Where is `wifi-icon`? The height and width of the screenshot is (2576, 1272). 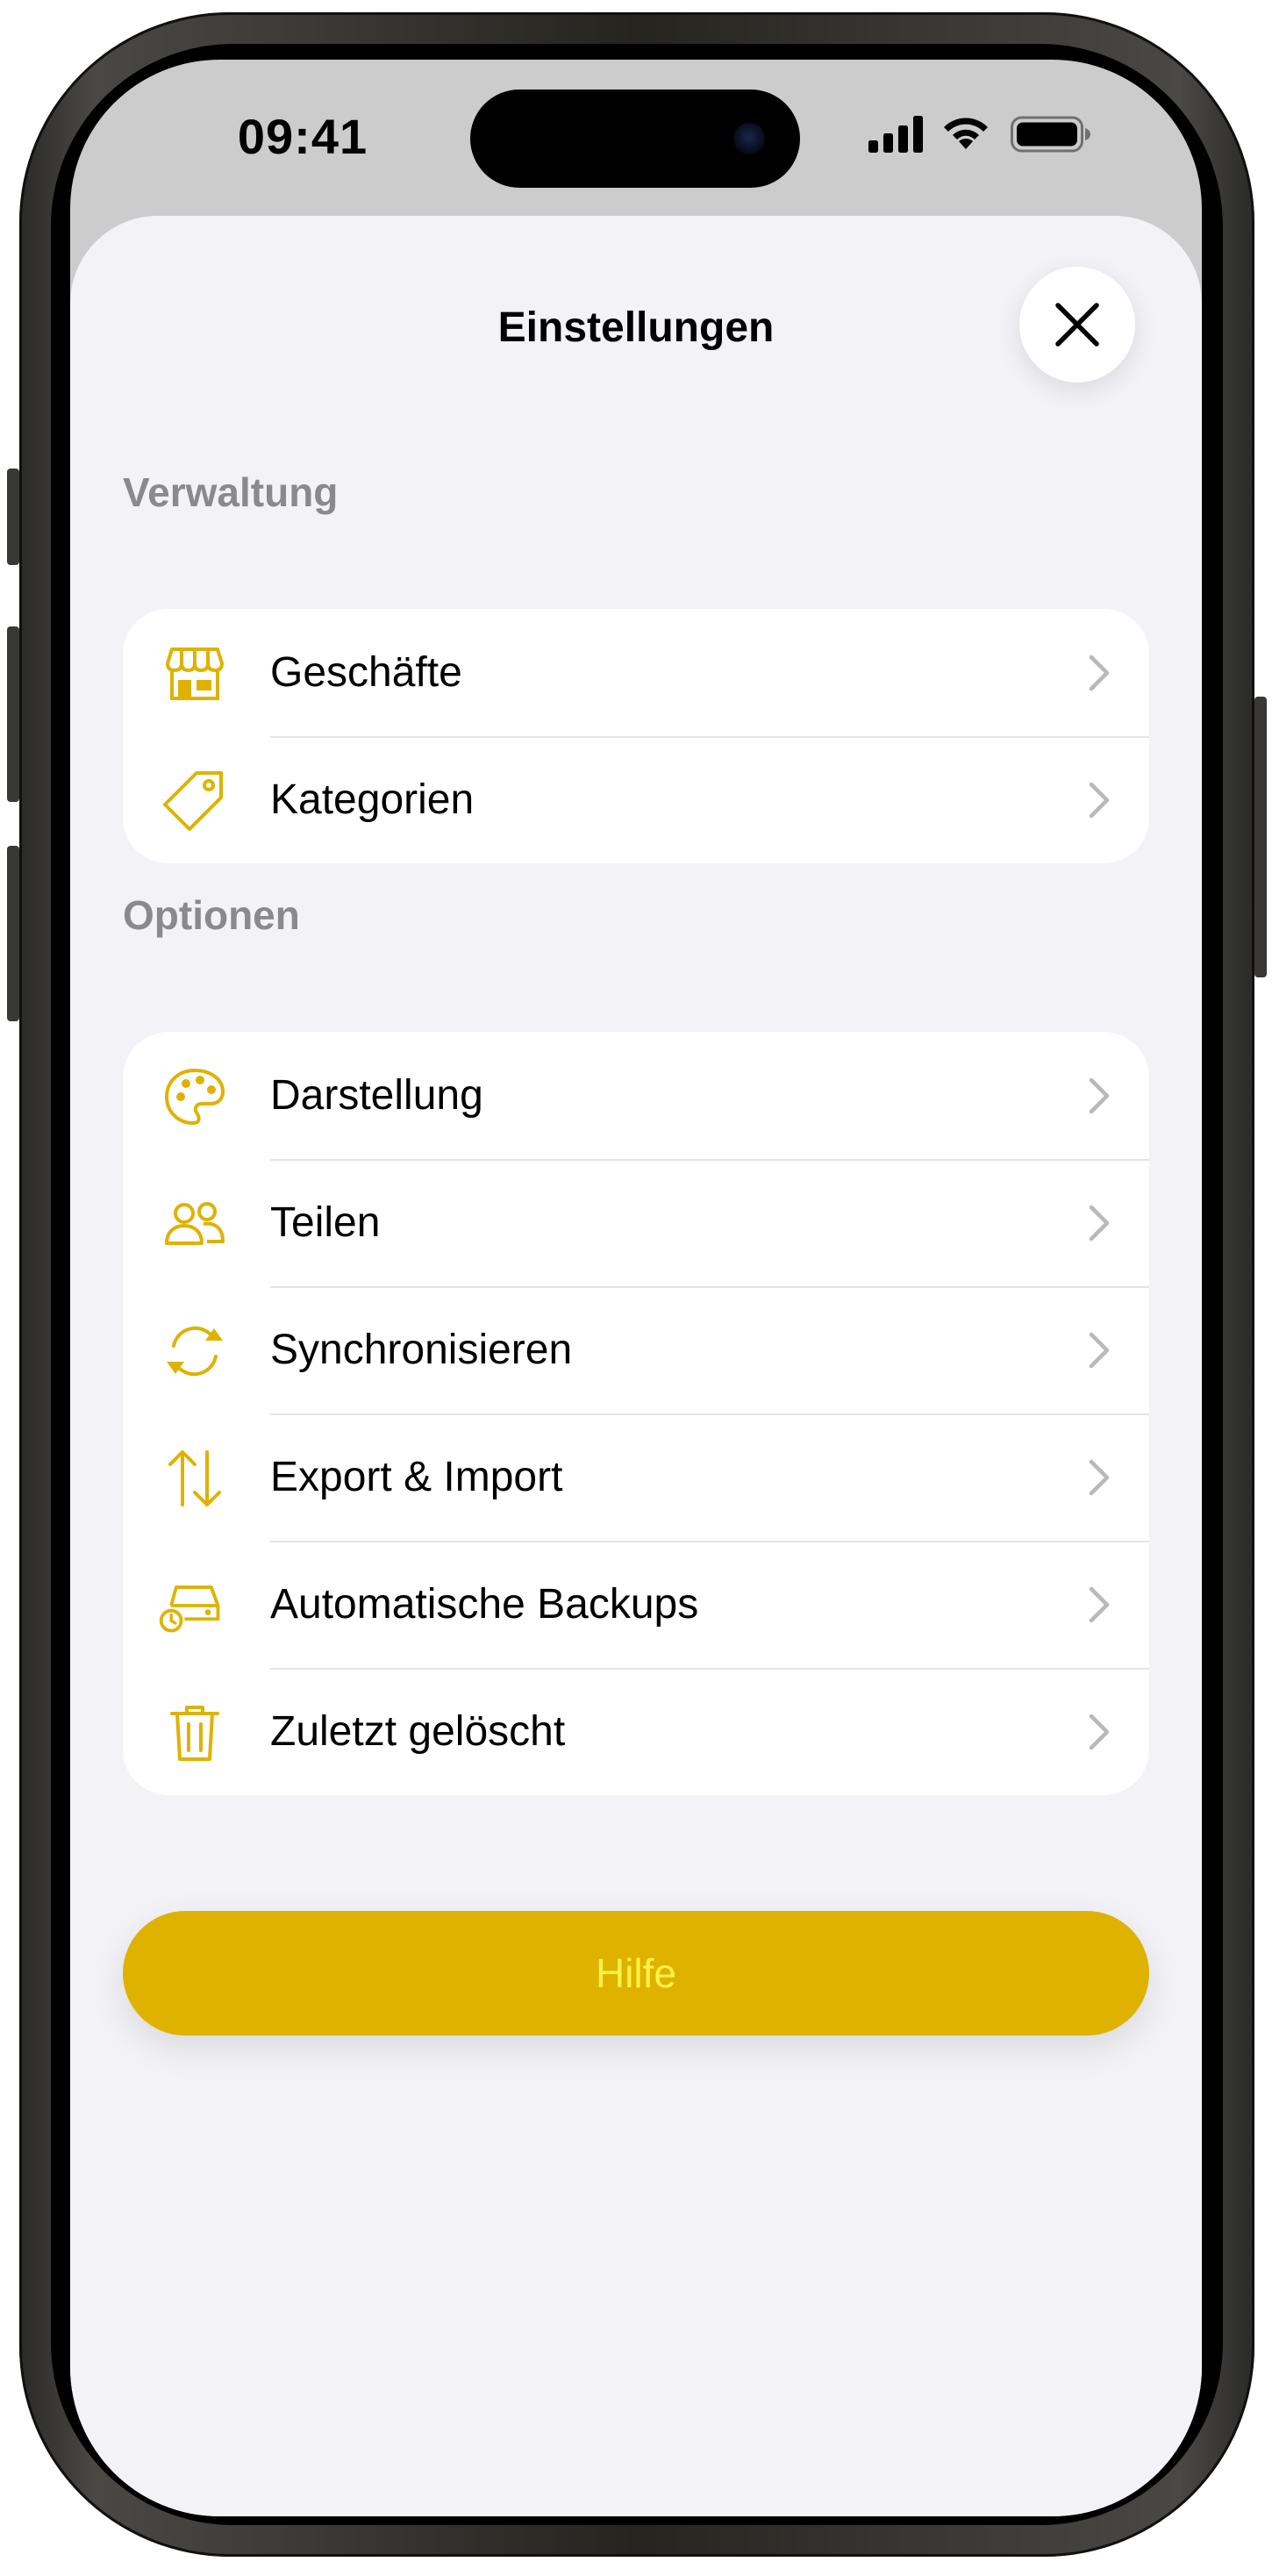
wifi-icon is located at coordinates (966, 133).